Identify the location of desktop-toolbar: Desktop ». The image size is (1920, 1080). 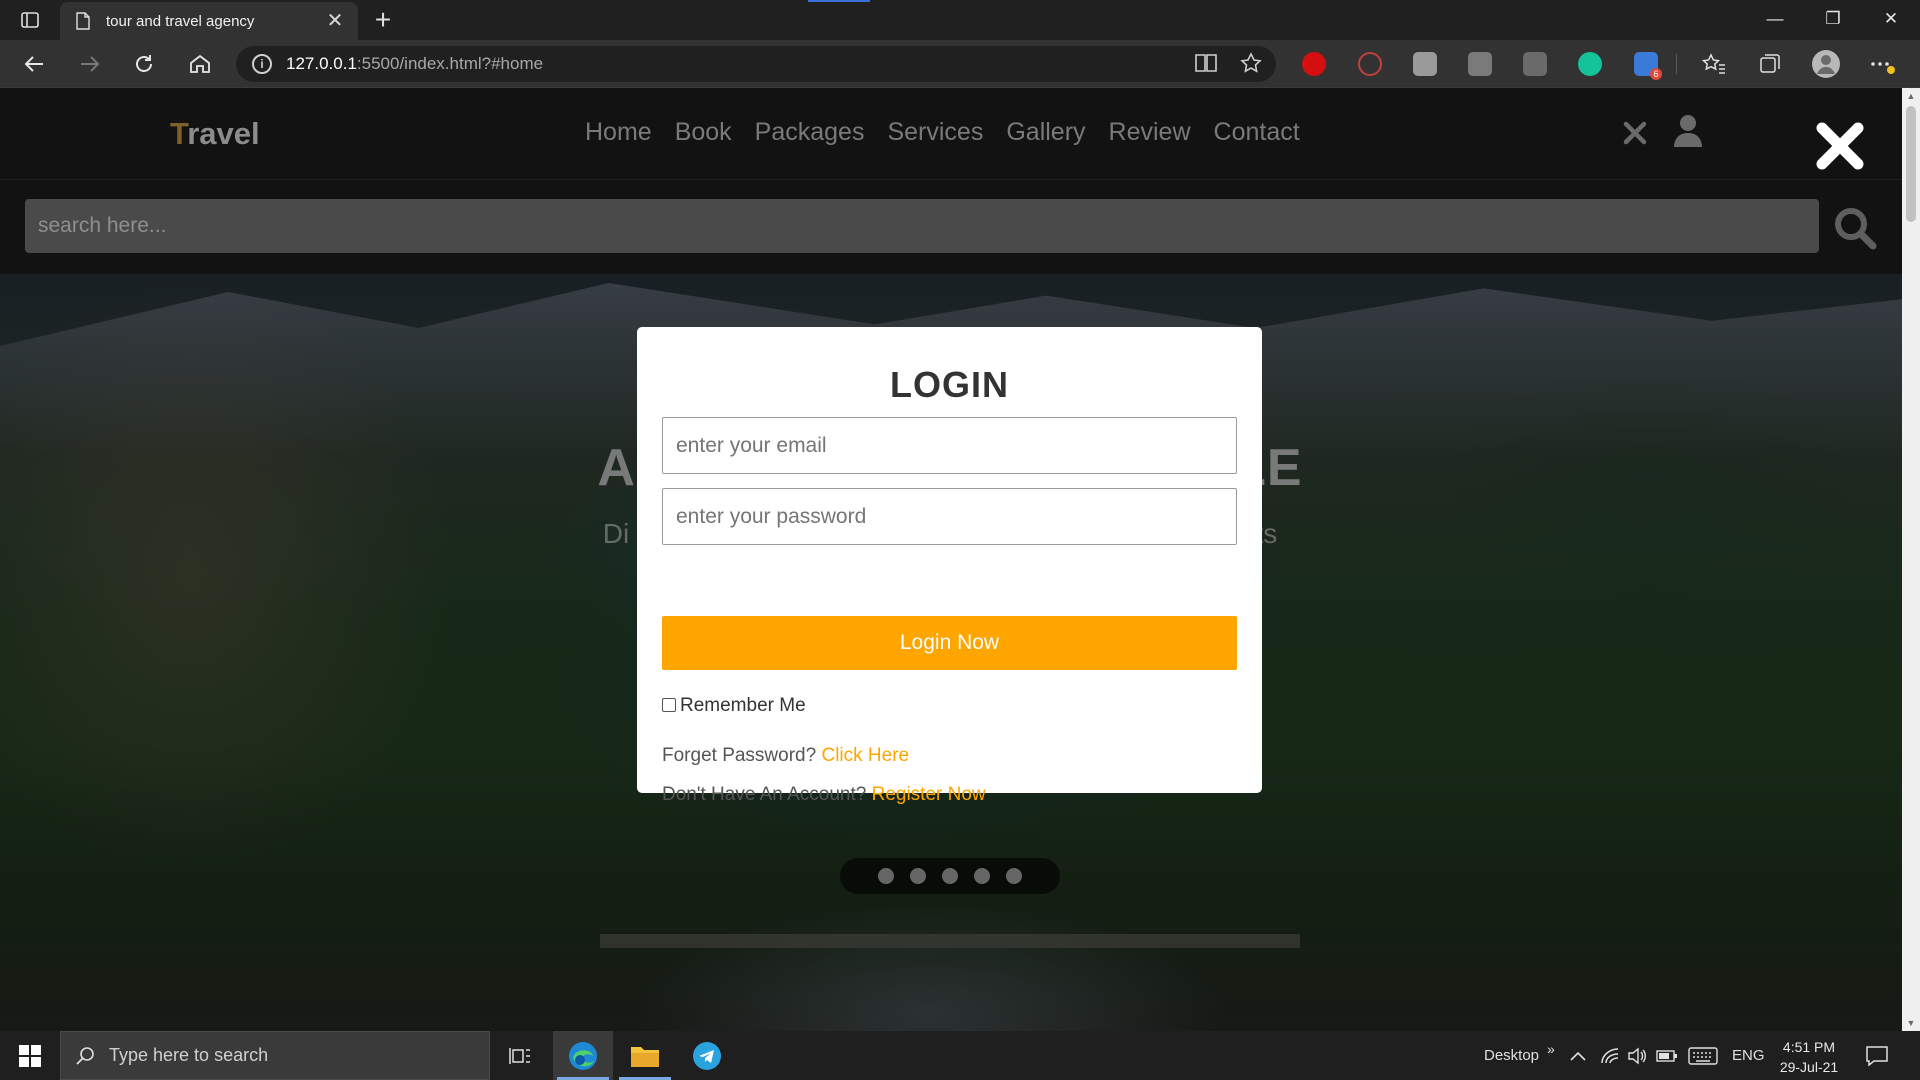
(1519, 1055).